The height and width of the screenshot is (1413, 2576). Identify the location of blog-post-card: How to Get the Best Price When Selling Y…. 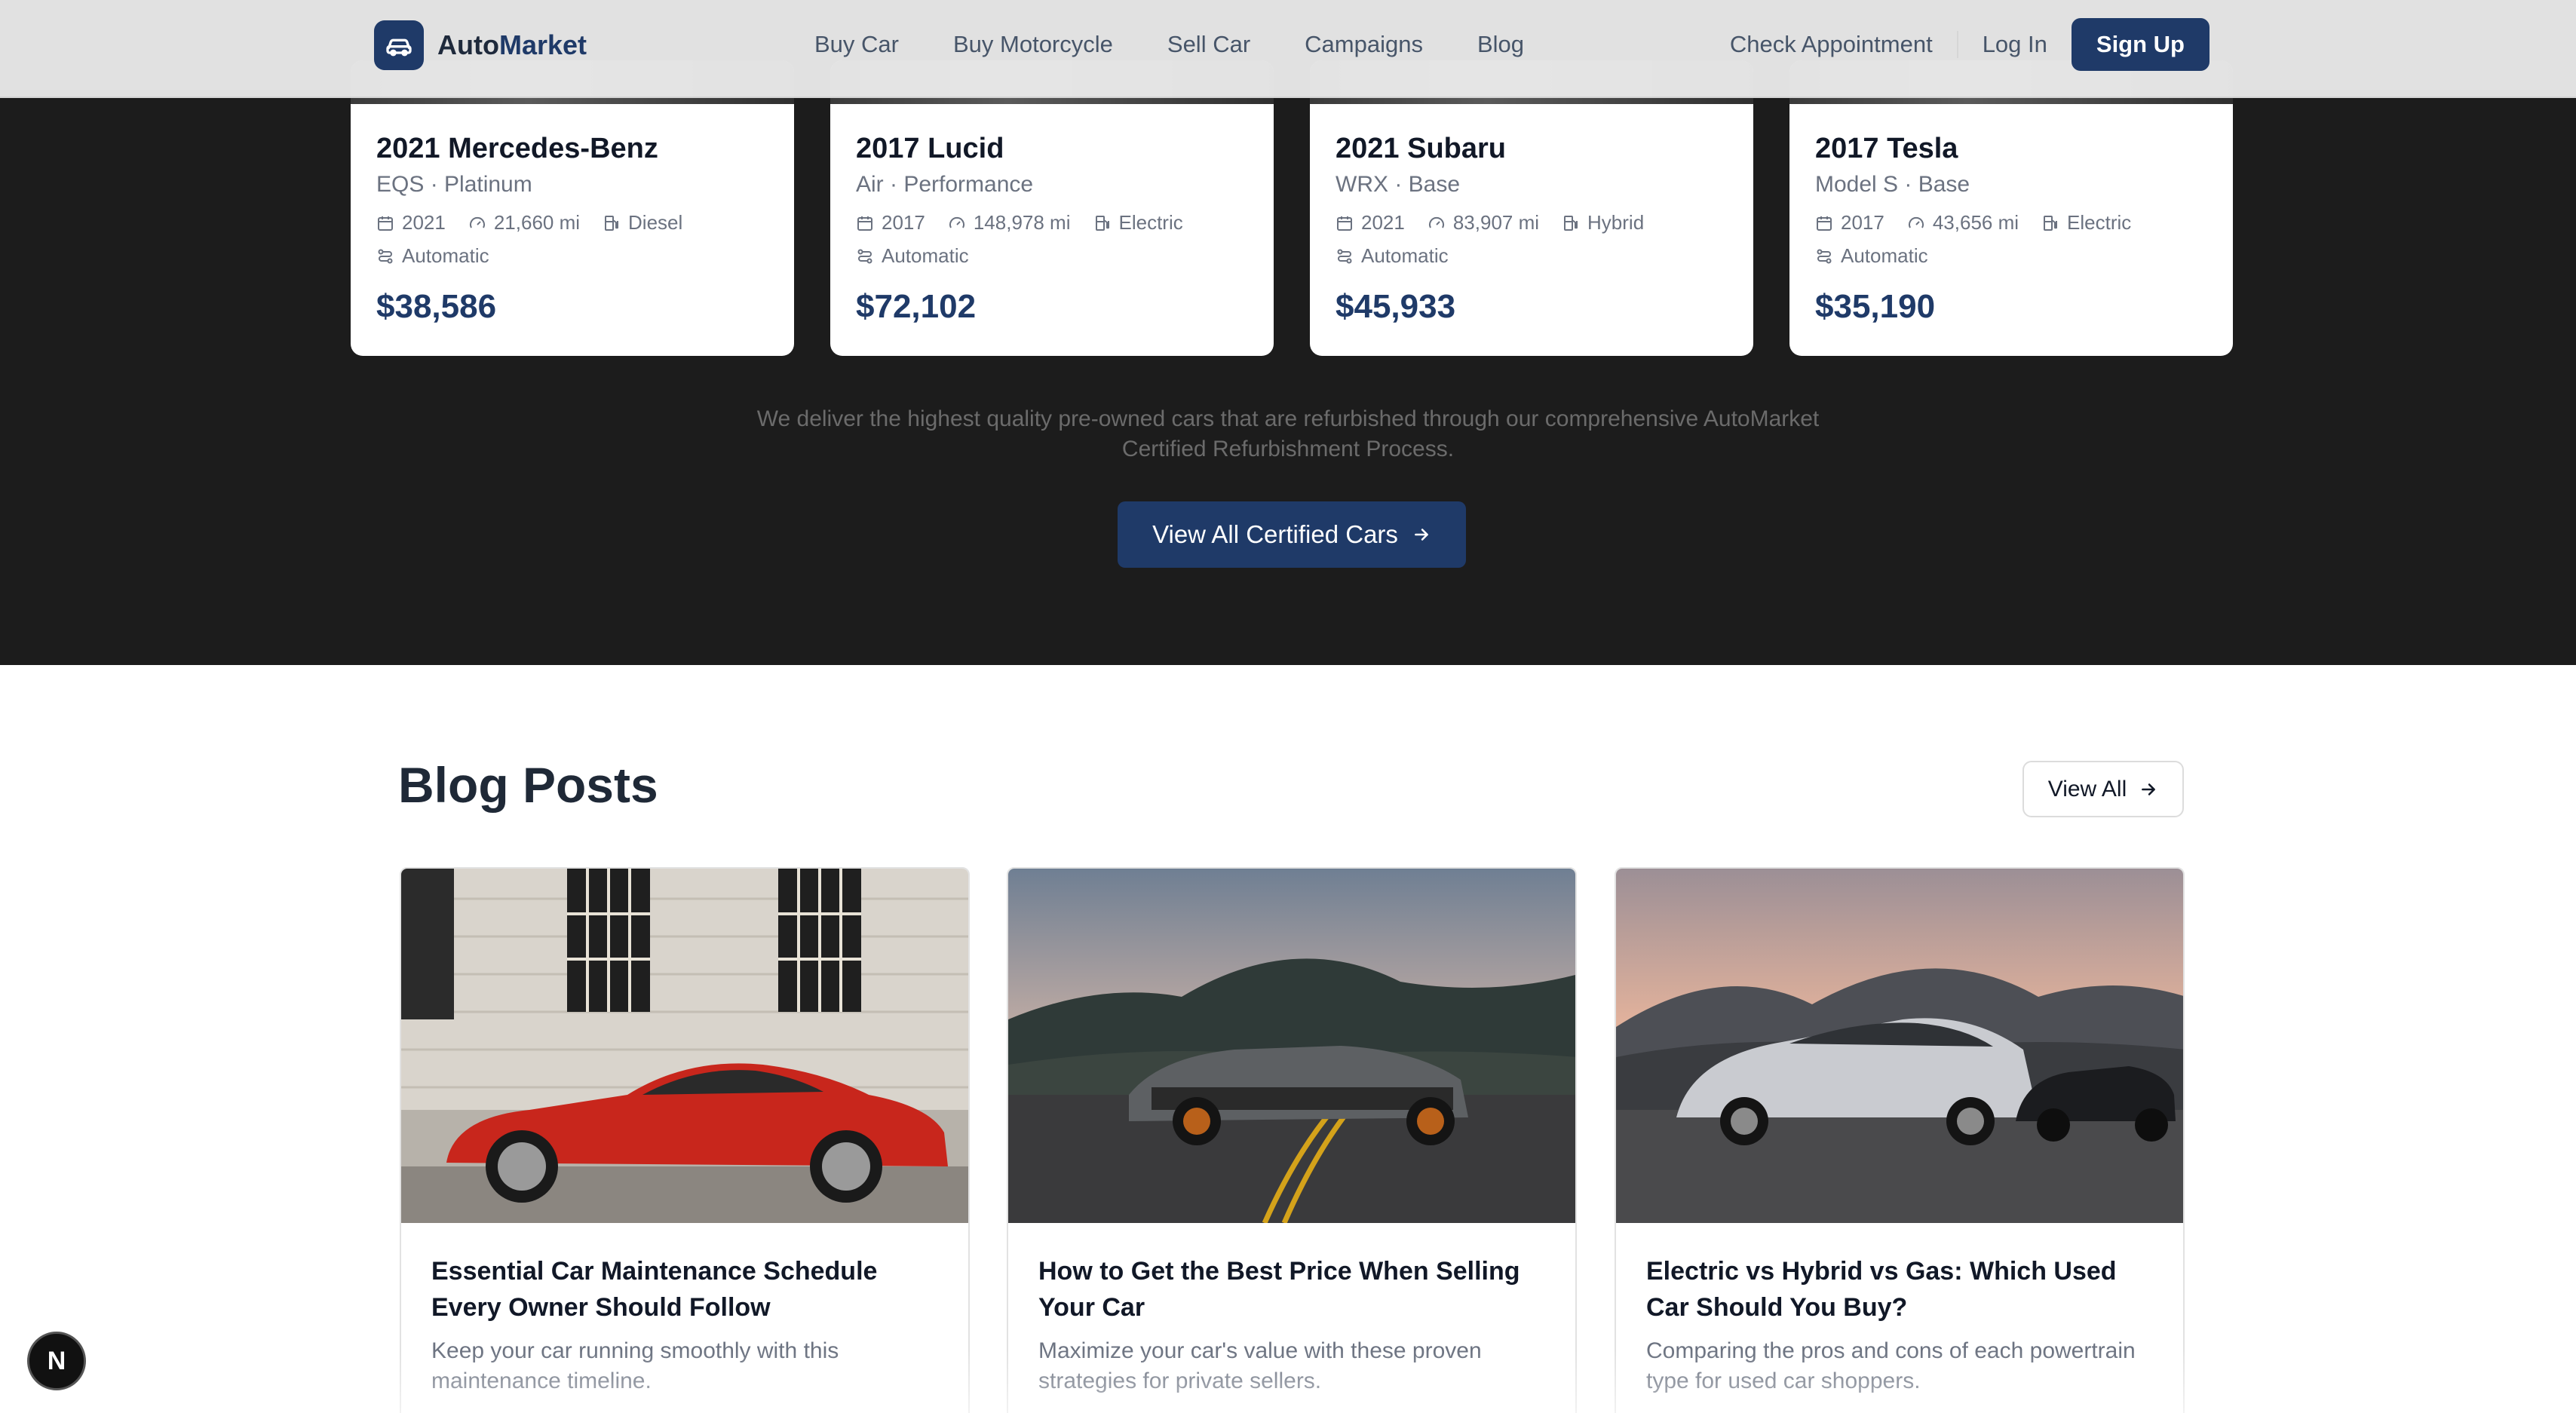
(1292, 1140).